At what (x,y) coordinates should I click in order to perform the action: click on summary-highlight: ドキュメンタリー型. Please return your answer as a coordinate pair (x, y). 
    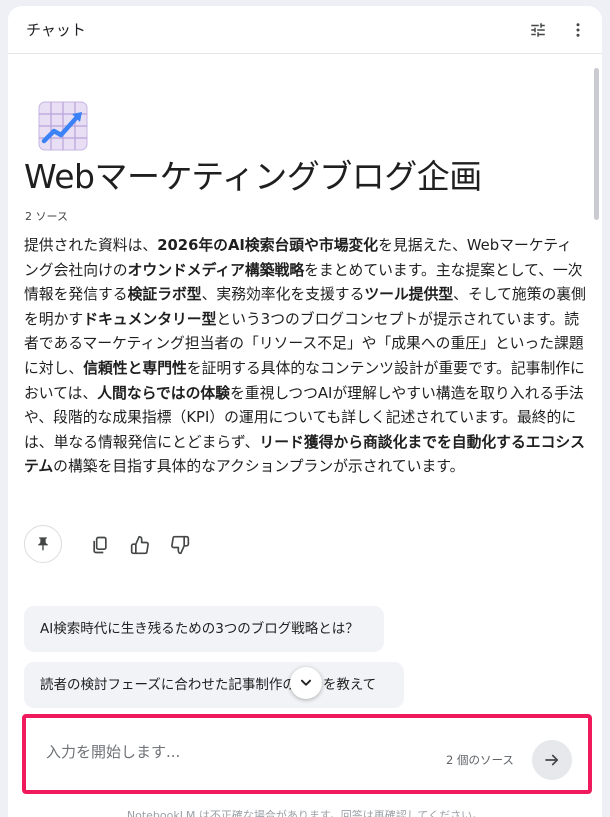
    Looking at the image, I should click on (150, 319).